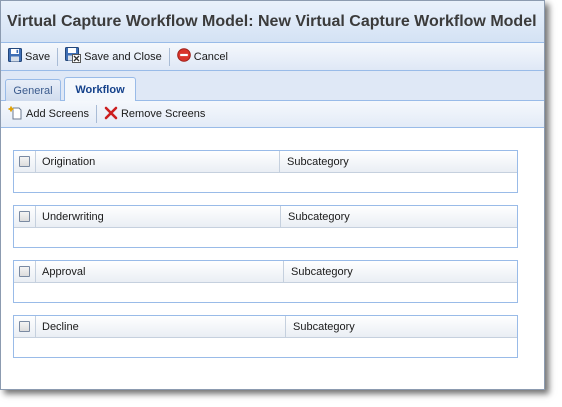  Describe the element at coordinates (123, 56) in the screenshot. I see `save-and-close-label: Save and Close` at that location.